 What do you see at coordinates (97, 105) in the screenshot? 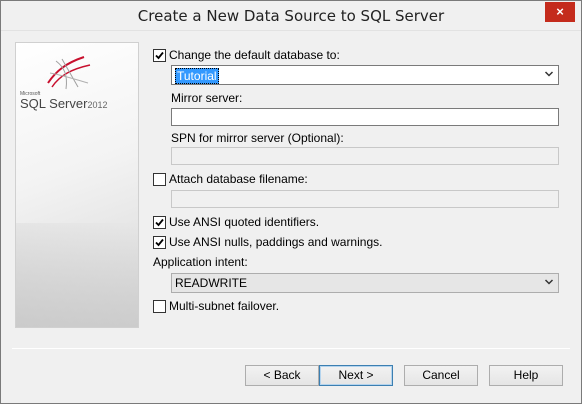
I see `product-year: 2012` at bounding box center [97, 105].